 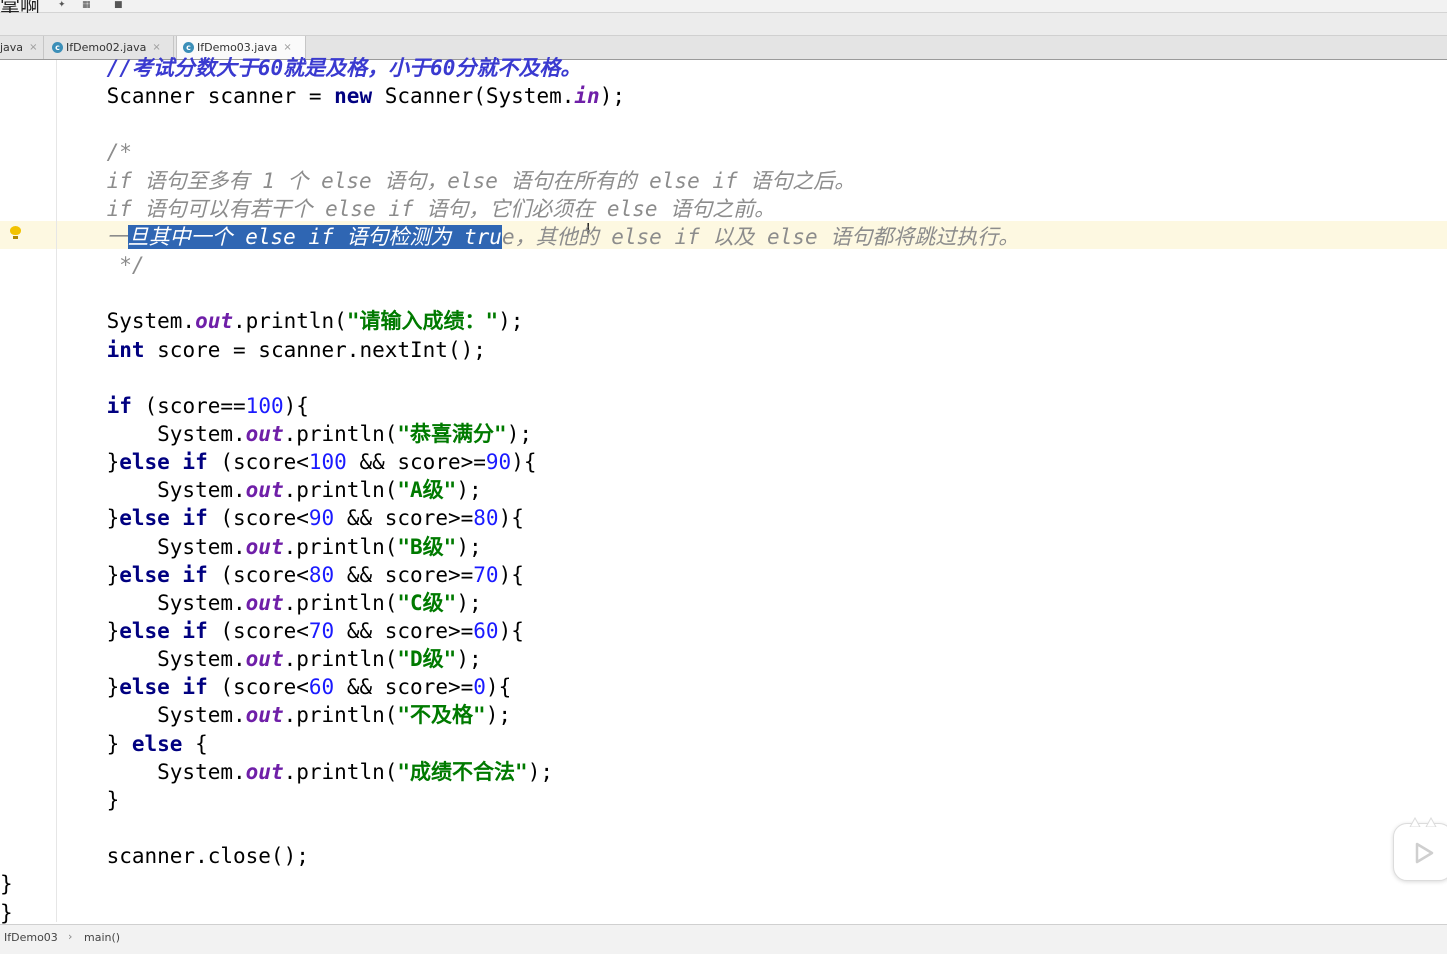 What do you see at coordinates (62, 5) in the screenshot?
I see `back-arrow-icon: ✦` at bounding box center [62, 5].